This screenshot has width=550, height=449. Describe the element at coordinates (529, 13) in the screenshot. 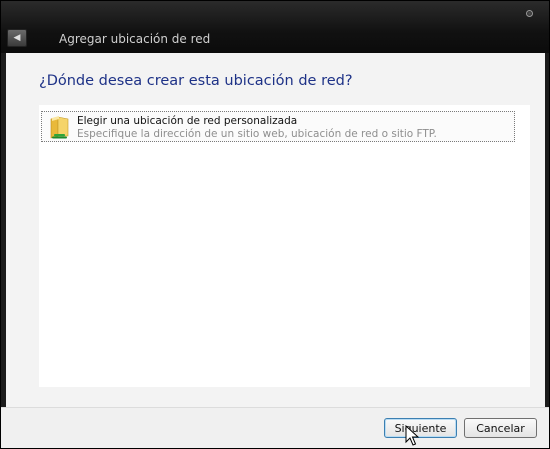

I see `close-icon` at that location.